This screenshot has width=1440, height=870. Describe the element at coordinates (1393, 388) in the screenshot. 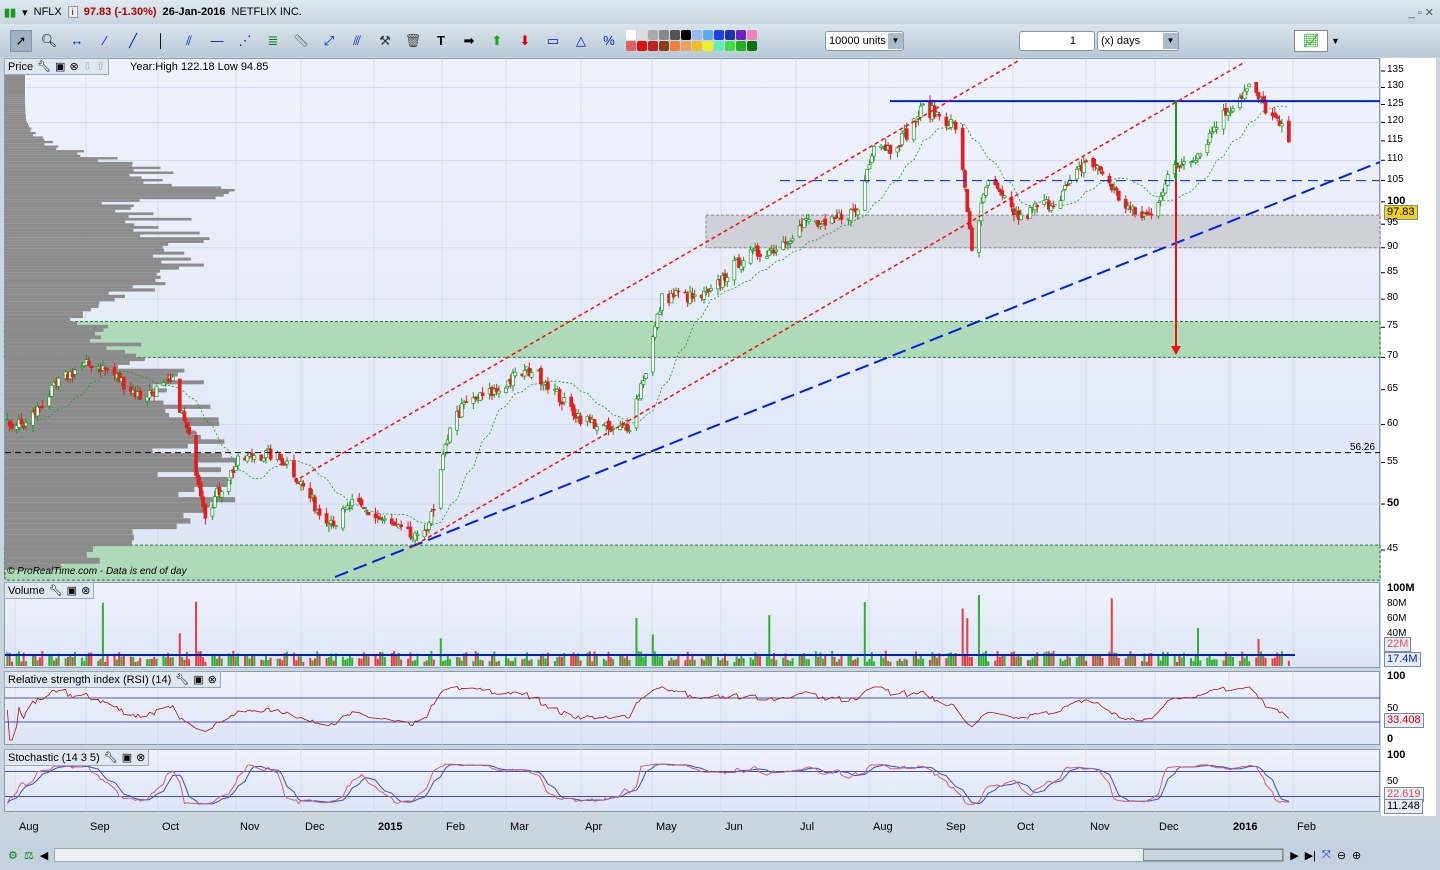

I see `y-tick-label: 65` at that location.